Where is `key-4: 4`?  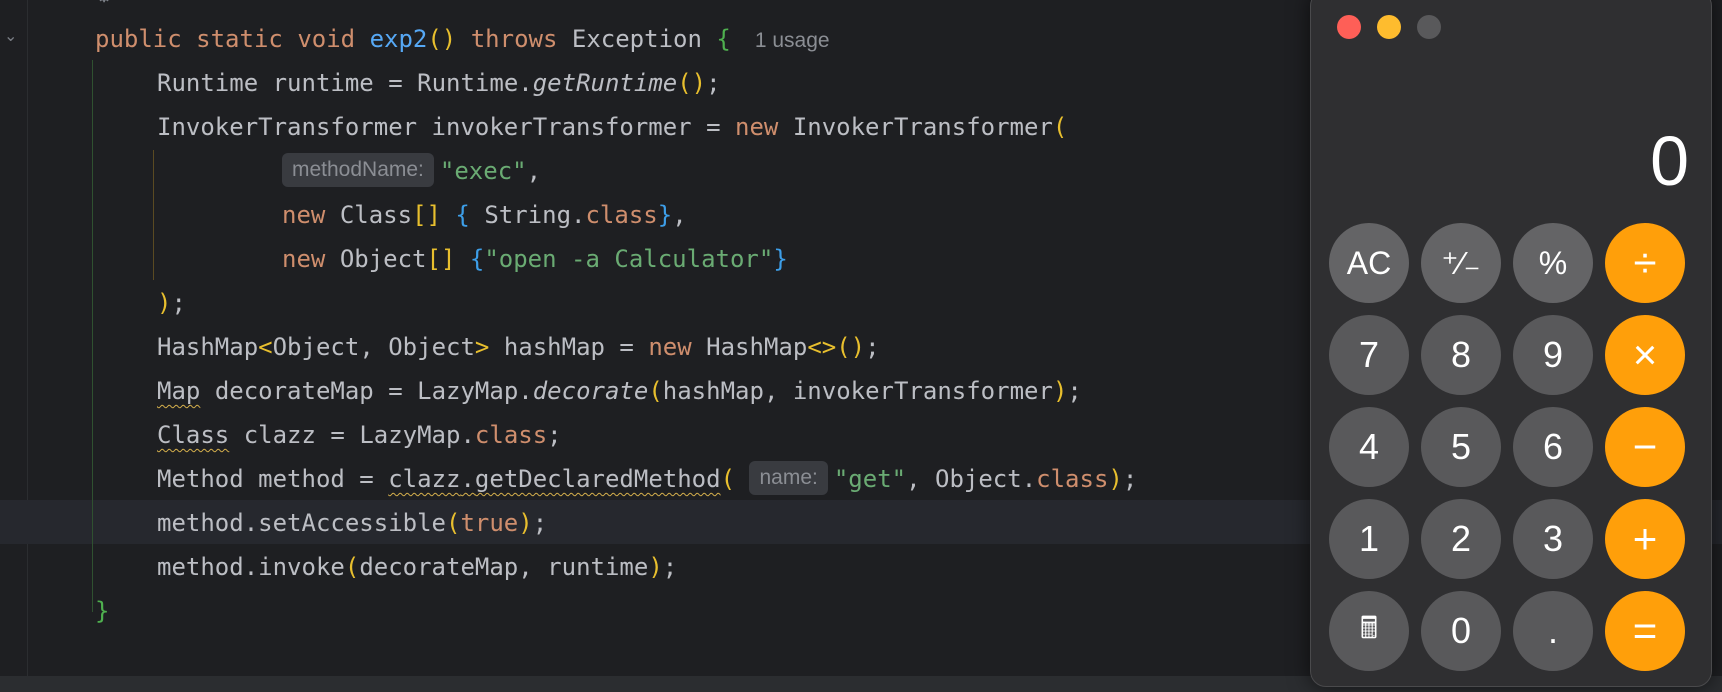
key-4: 4 is located at coordinates (1369, 447).